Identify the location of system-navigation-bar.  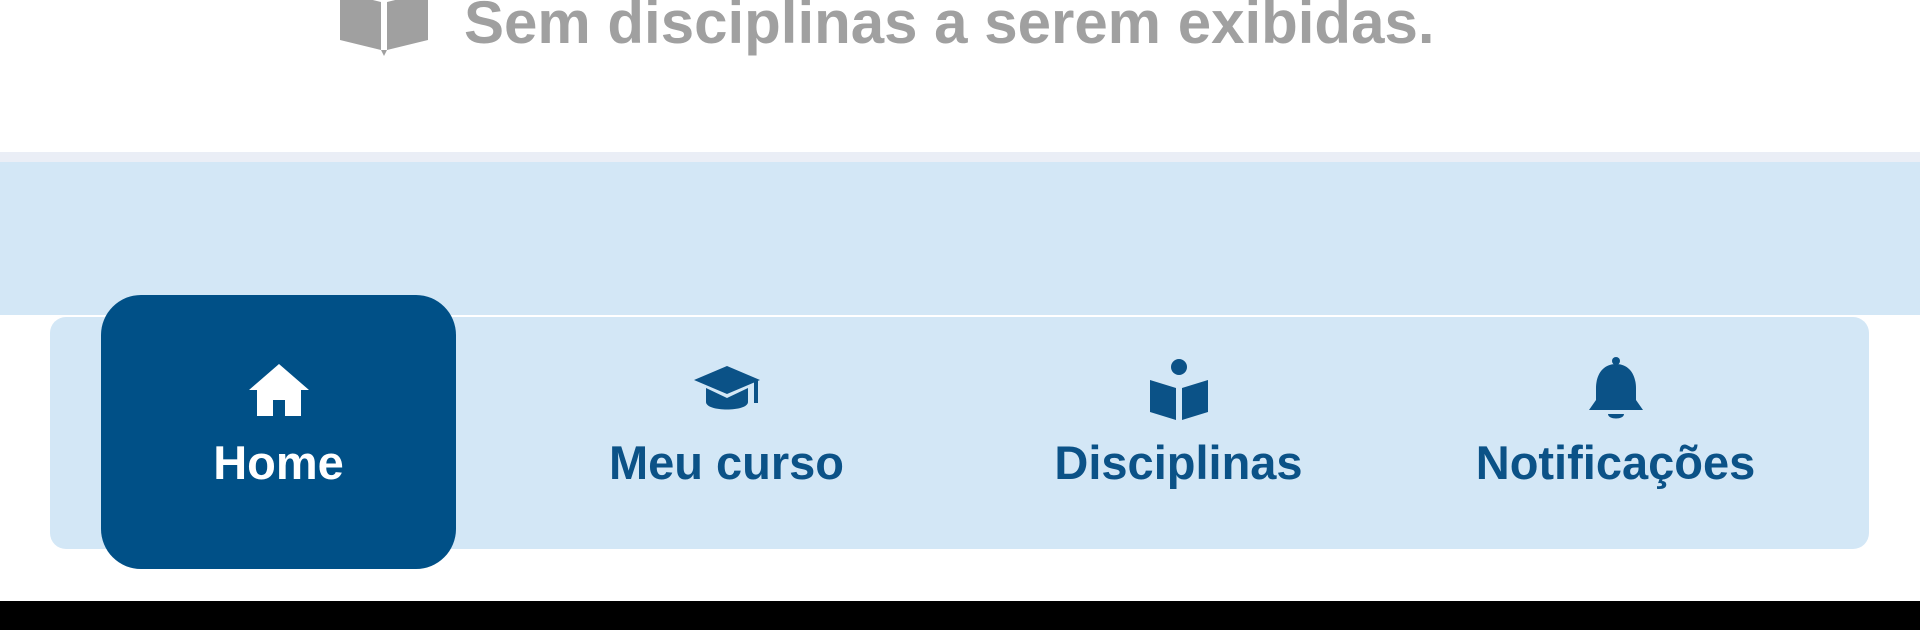
(960, 615).